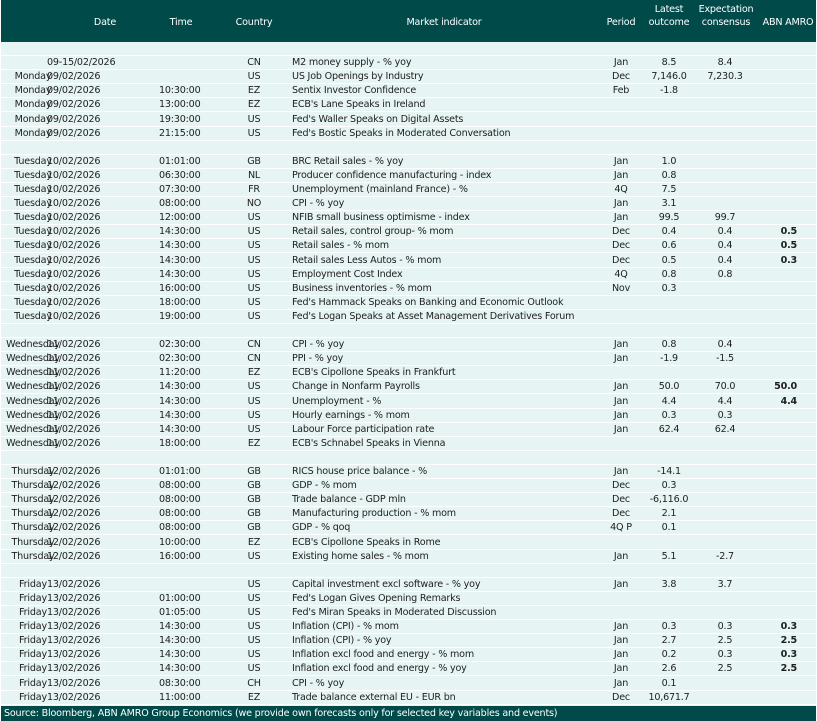  I want to click on indicator-cell: PPI - % yoy, so click(318, 359).